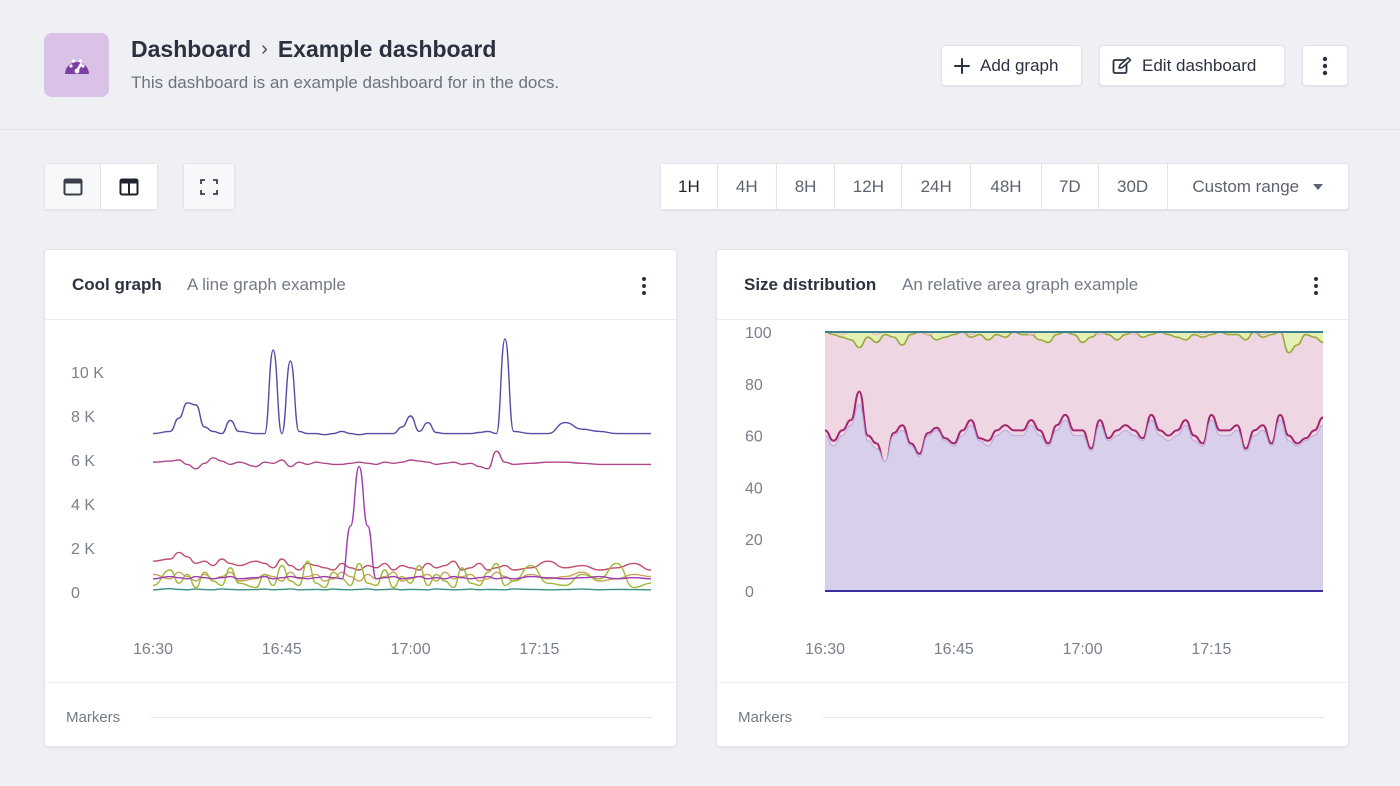  I want to click on fullscreen-button, so click(209, 186).